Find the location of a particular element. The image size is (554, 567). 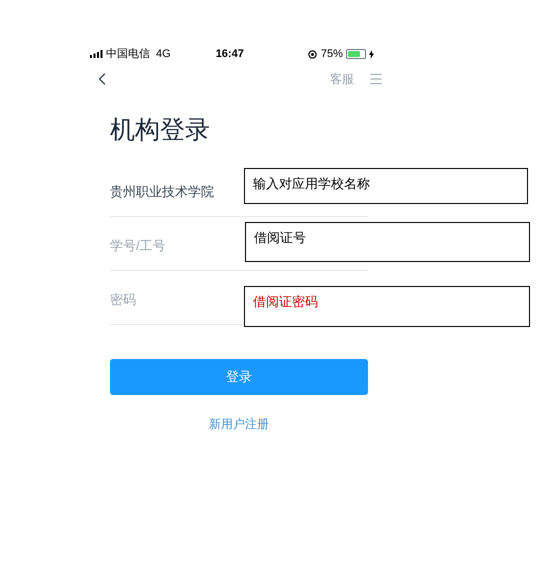

annotation-text: 借阅证密码 is located at coordinates (285, 301).